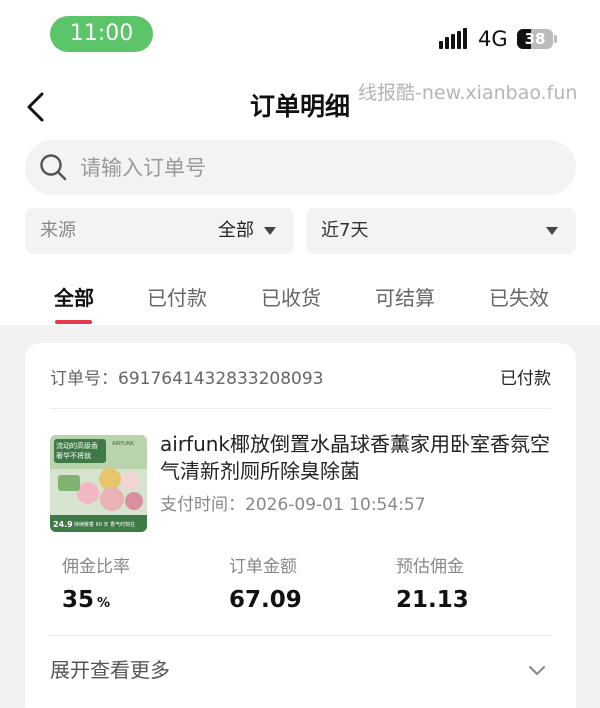  Describe the element at coordinates (123, 444) in the screenshot. I see `product-image-brand: AIRFUNK` at that location.